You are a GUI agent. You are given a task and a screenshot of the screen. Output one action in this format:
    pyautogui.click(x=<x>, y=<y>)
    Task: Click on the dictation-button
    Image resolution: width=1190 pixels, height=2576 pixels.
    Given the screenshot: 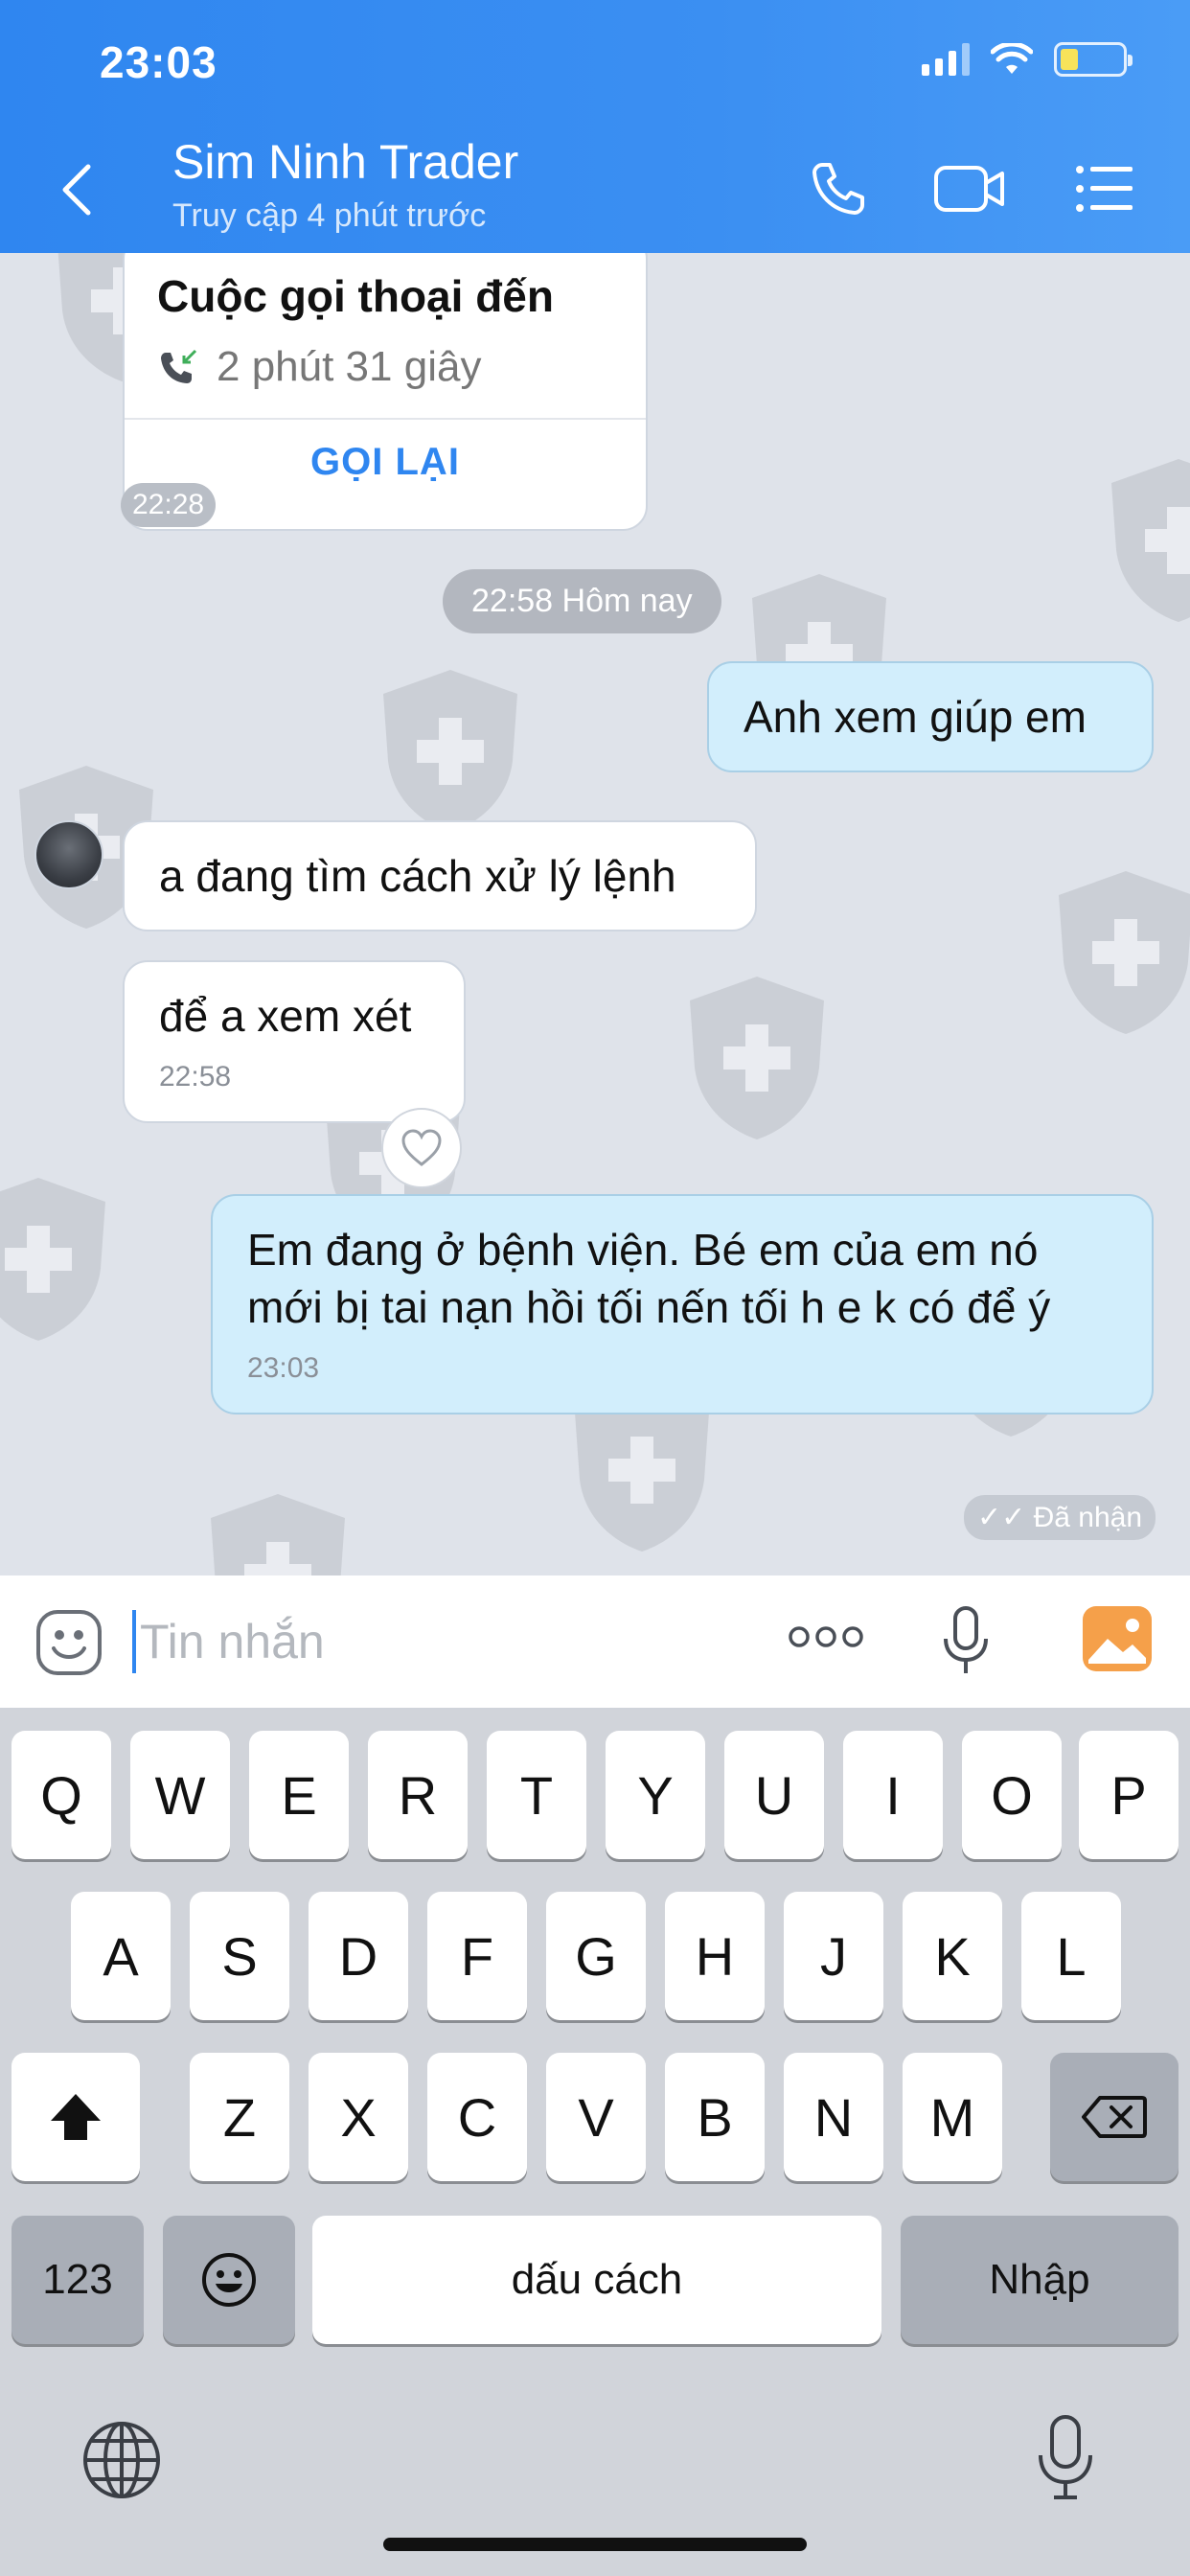 What is the action you would take?
    pyautogui.click(x=1066, y=2459)
    